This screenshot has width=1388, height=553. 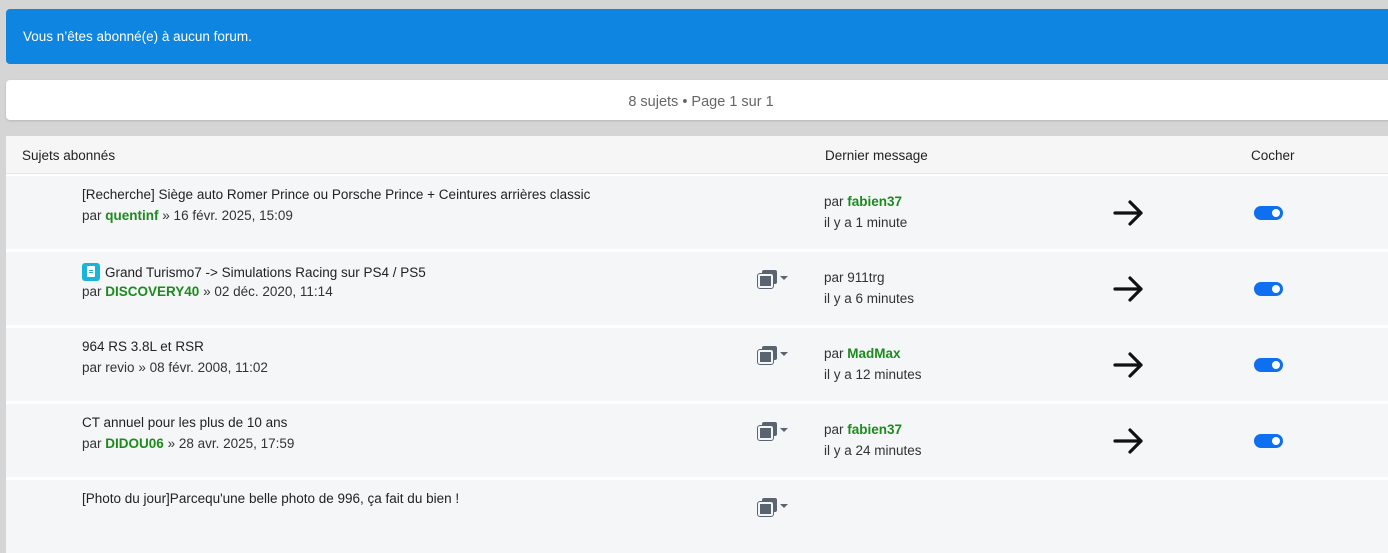 What do you see at coordinates (131, 215) in the screenshot?
I see `topic-author-link: quentinf` at bounding box center [131, 215].